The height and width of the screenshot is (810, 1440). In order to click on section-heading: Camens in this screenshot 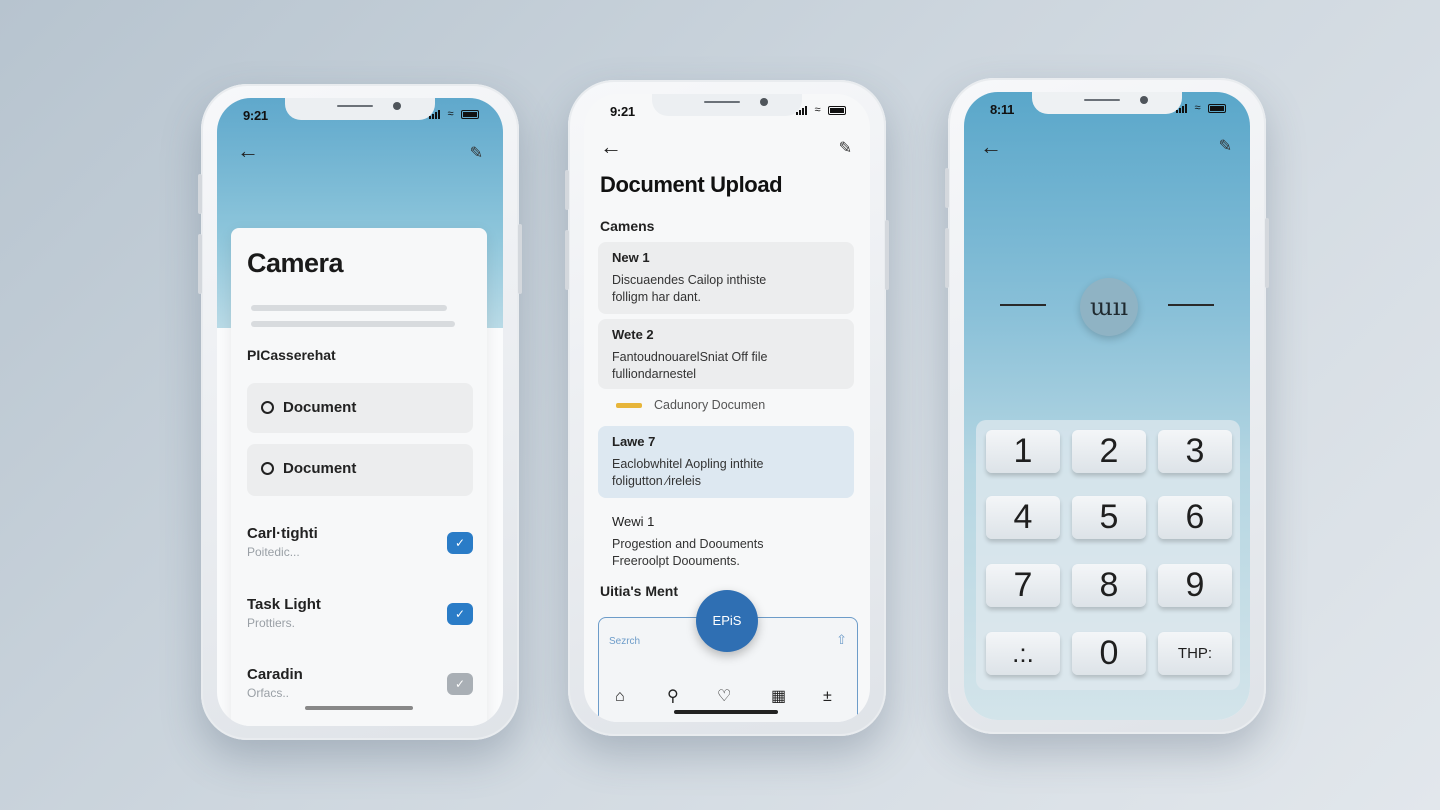, I will do `click(627, 226)`.